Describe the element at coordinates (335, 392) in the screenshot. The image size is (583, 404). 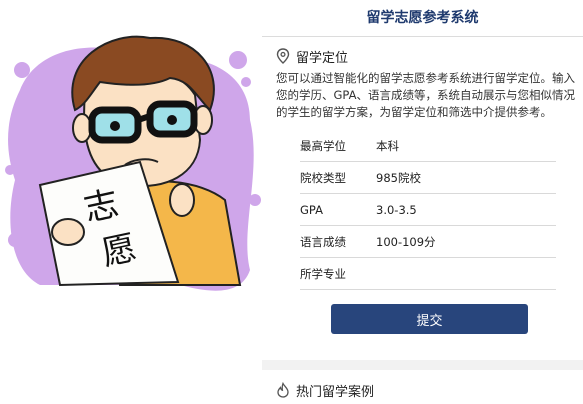
I see `section-title: 热门留学案例` at that location.